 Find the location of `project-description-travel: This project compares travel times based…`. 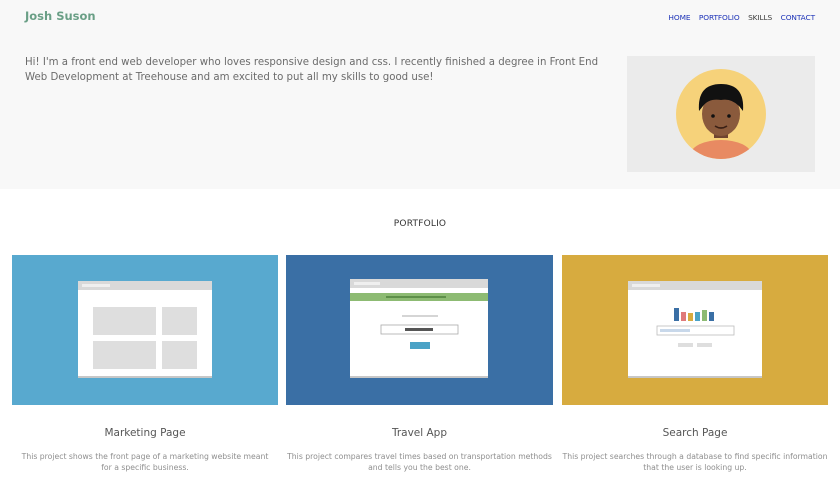

project-description-travel: This project compares travel times based… is located at coordinates (419, 462).